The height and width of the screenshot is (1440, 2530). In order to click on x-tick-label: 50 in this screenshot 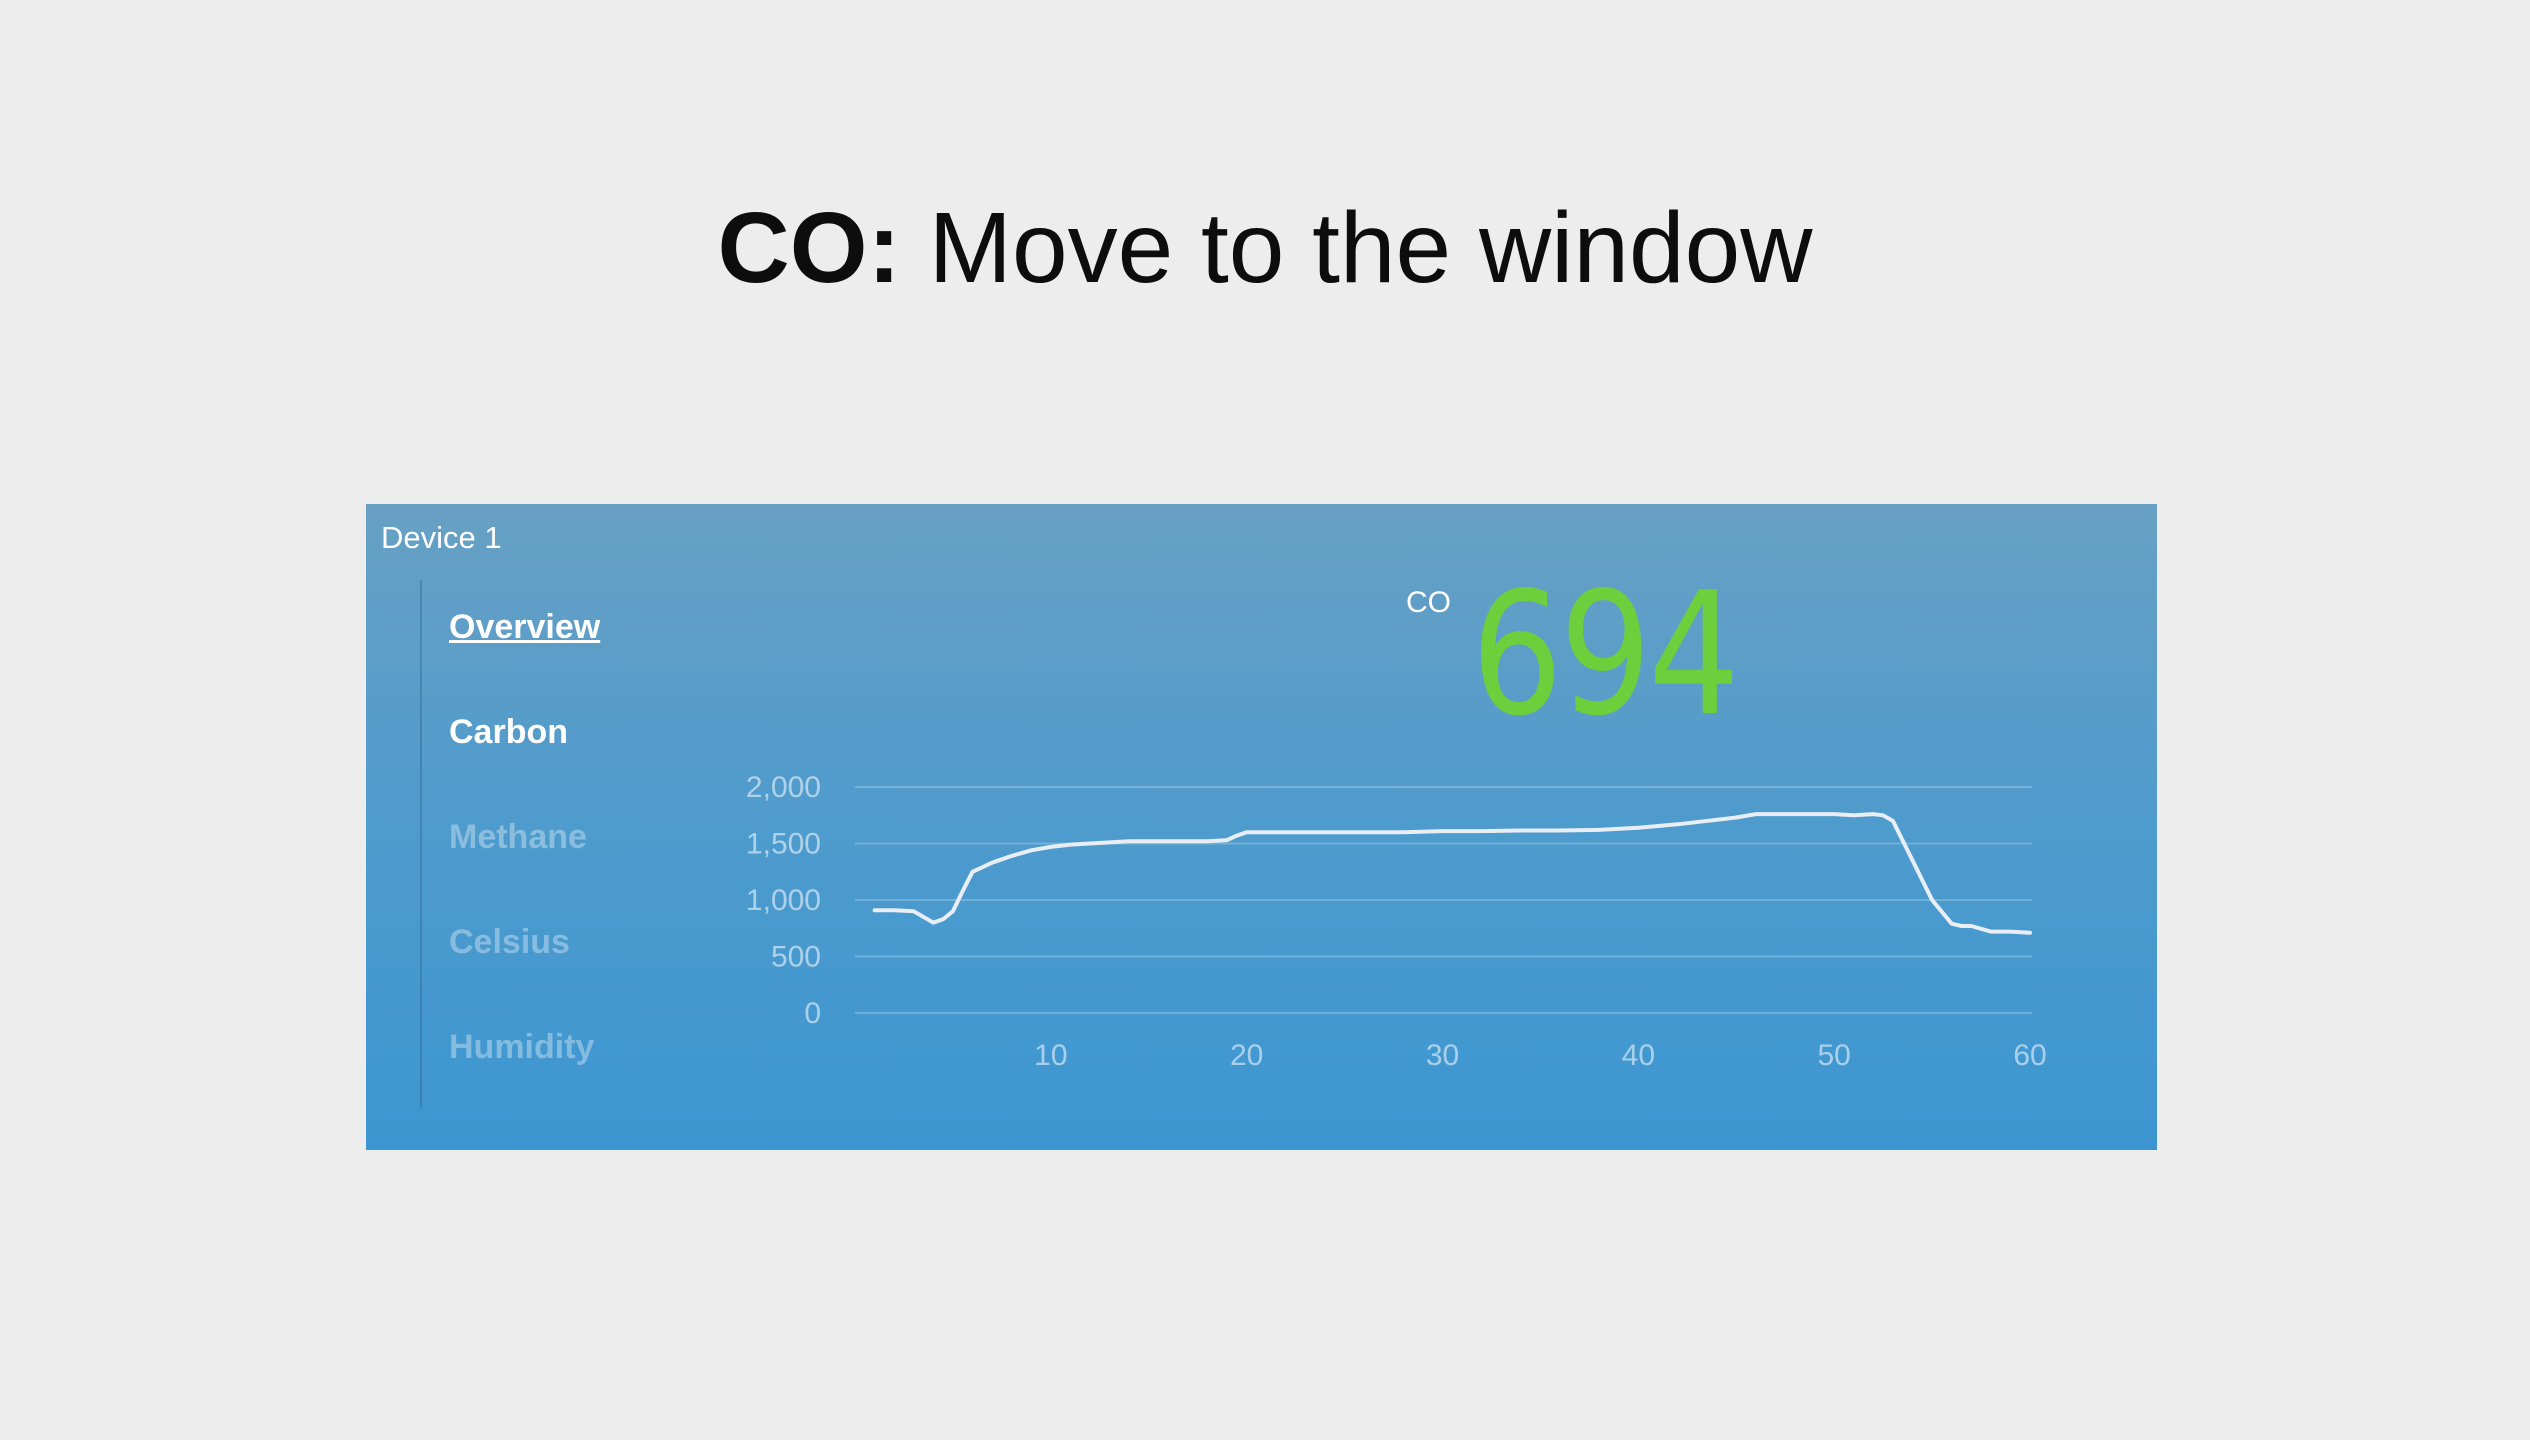, I will do `click(1833, 1055)`.